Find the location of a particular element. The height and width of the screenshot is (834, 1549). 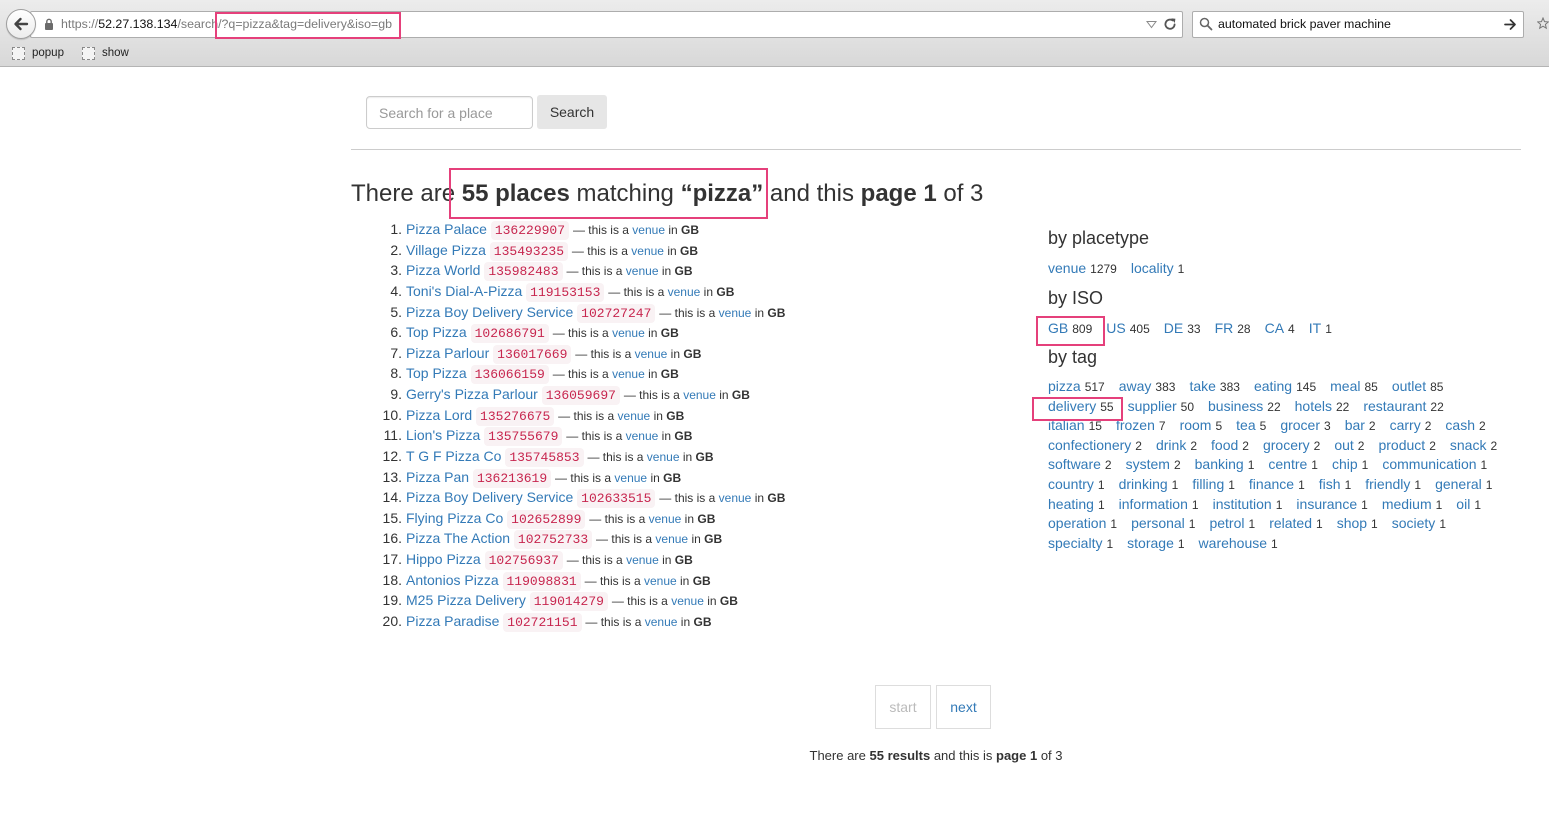

tag-link-country: country is located at coordinates (1071, 484).